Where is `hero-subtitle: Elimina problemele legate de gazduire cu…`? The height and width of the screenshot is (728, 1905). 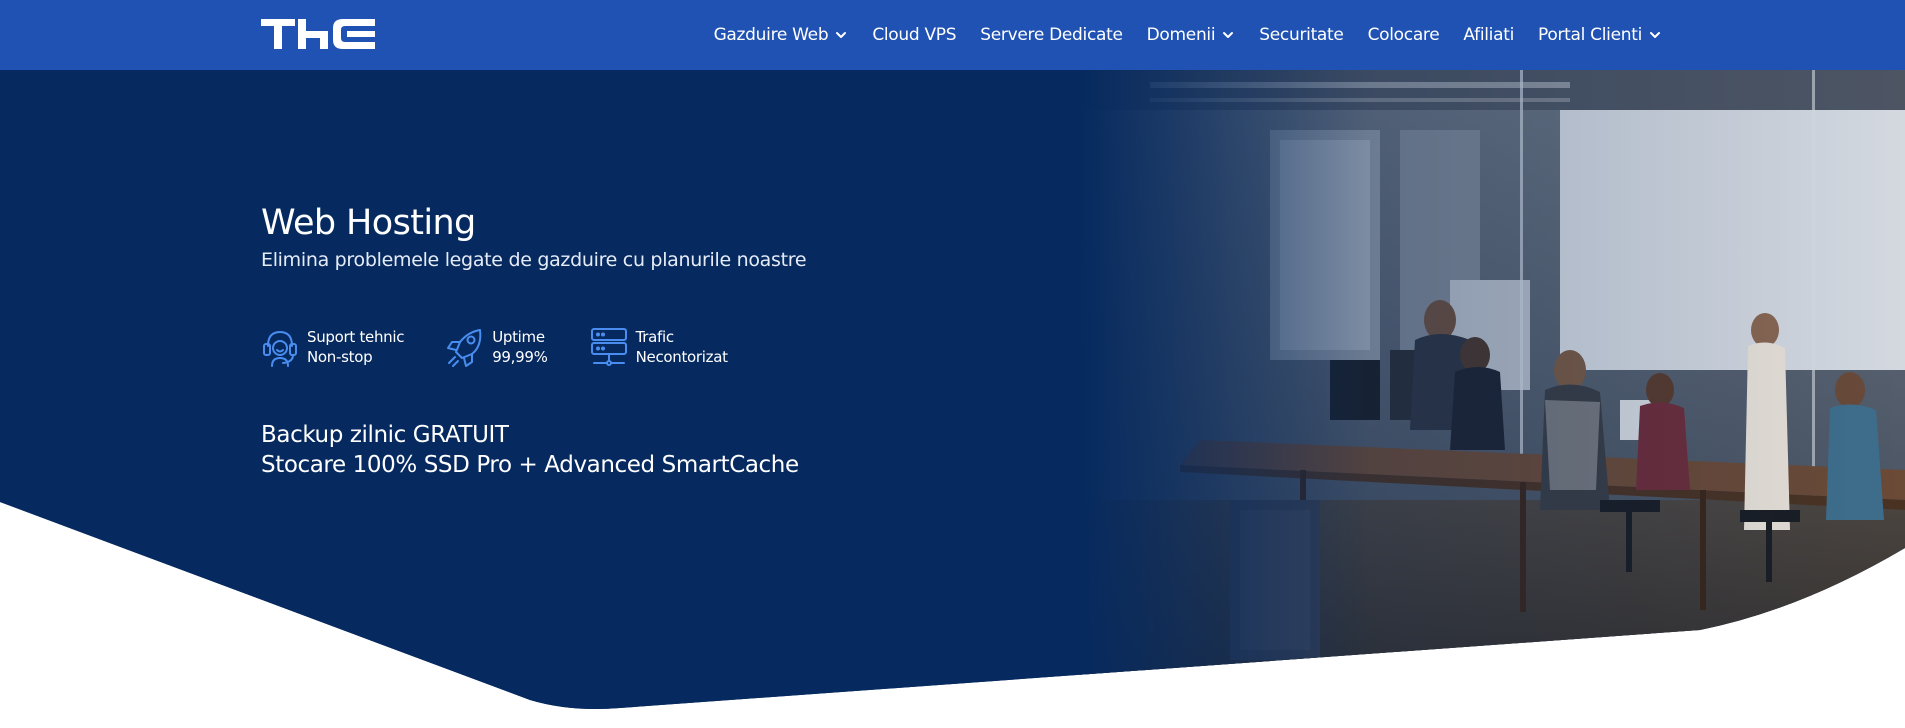 hero-subtitle: Elimina problemele legate de gazduire cu… is located at coordinates (534, 260).